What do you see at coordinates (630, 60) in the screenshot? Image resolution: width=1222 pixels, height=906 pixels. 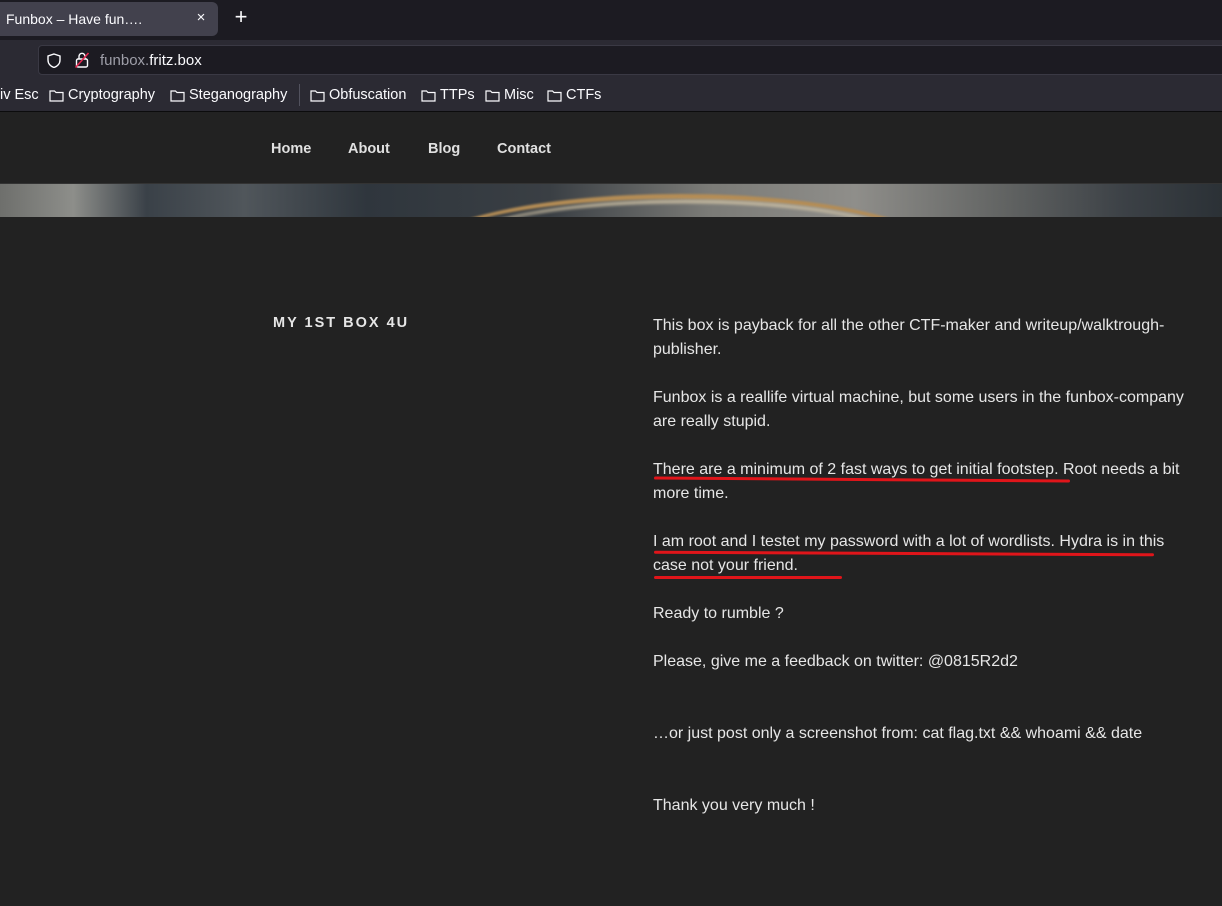 I see `url-bar: funbox.fritz.box` at bounding box center [630, 60].